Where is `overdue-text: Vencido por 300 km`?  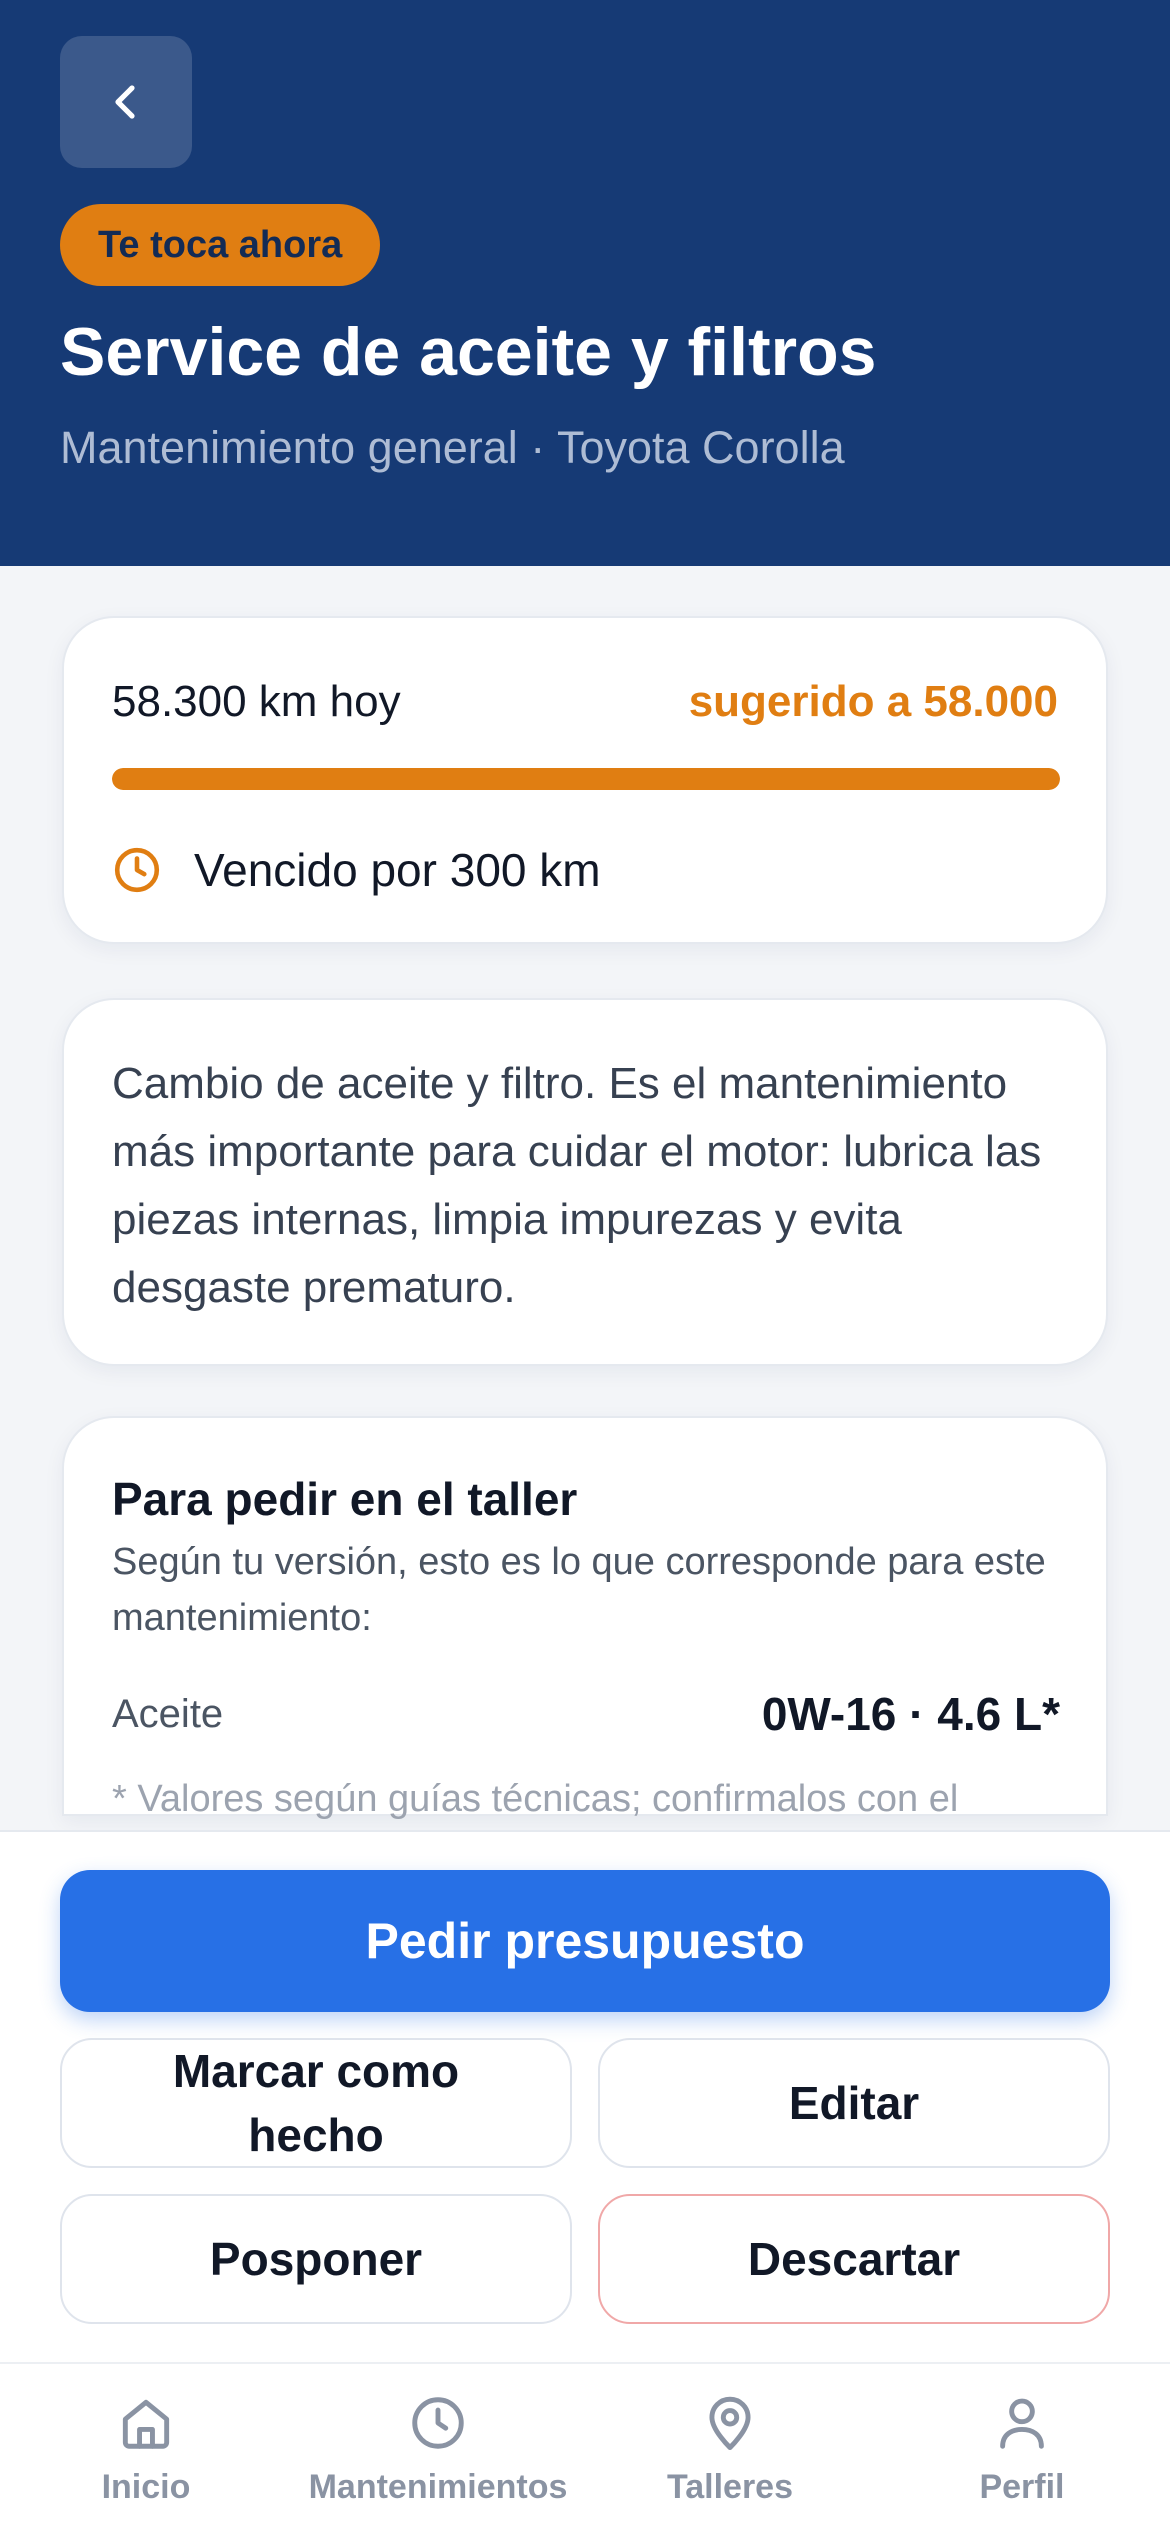
overdue-text: Vencido por 300 km is located at coordinates (397, 870).